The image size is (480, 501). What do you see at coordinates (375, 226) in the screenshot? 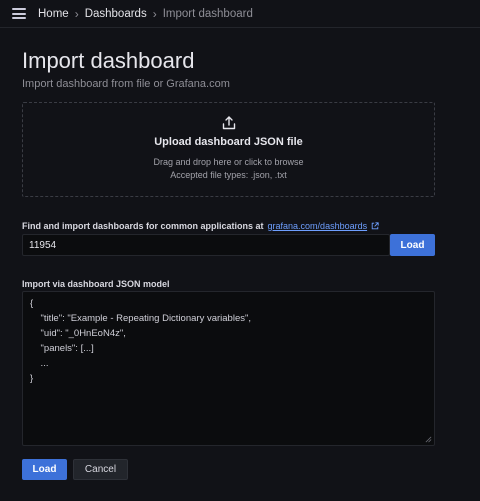
I see `external-link-icon` at bounding box center [375, 226].